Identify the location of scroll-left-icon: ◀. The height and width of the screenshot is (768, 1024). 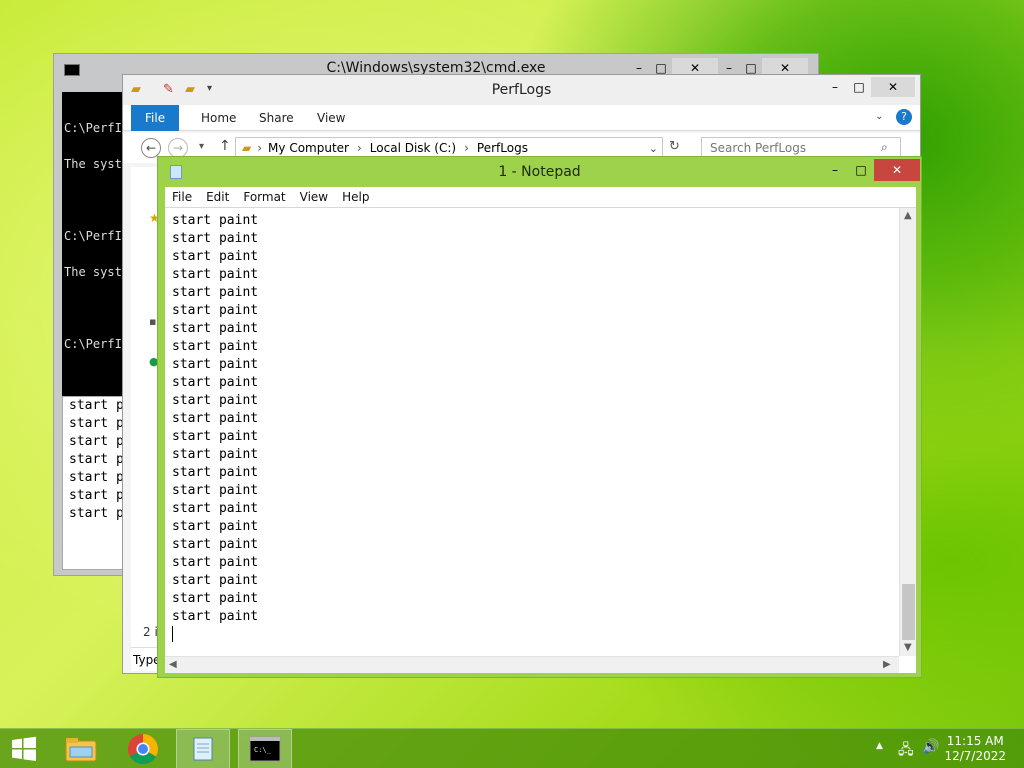
(173, 664).